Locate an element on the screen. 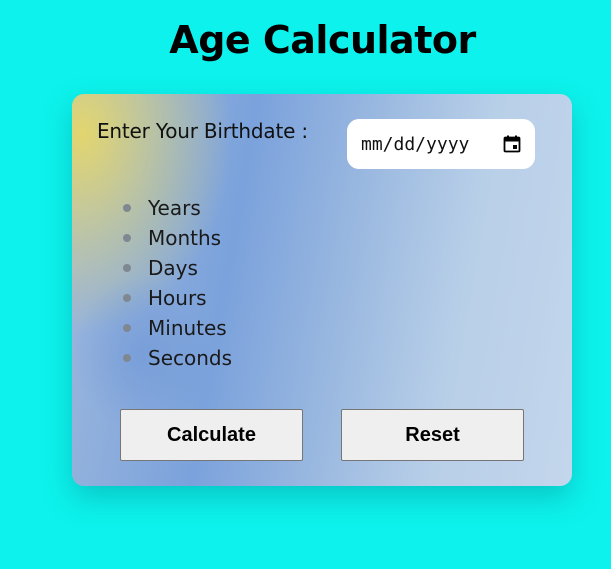 This screenshot has height=569, width=611. reset-button: Reset is located at coordinates (432, 435).